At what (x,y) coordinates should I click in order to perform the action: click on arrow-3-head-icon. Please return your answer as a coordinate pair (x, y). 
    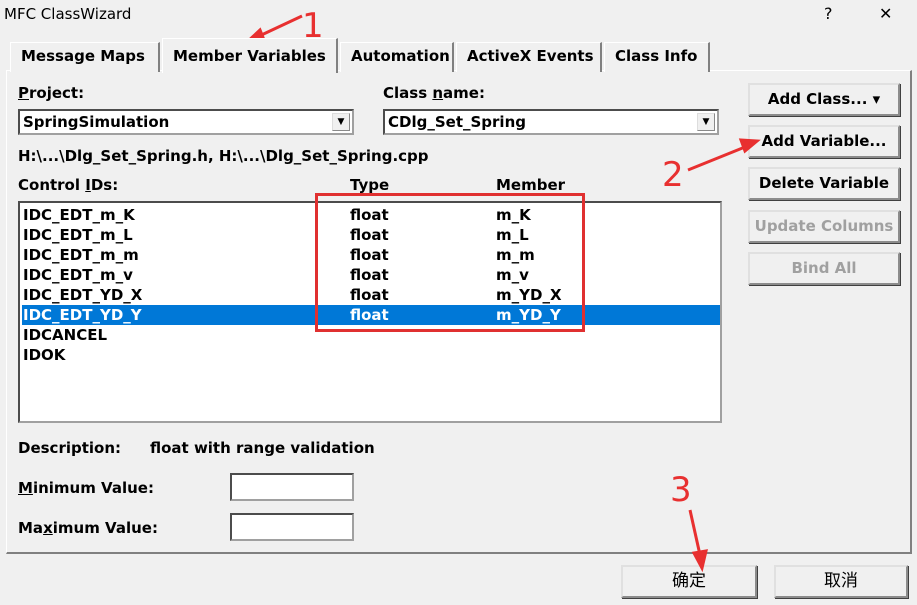
    Looking at the image, I should click on (699, 561).